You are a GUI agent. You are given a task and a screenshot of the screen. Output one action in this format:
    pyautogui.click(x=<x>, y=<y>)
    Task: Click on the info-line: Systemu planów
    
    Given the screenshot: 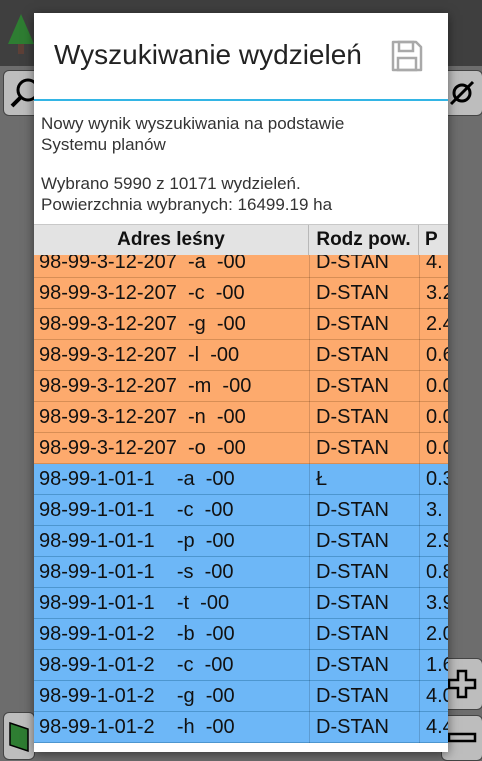 What is the action you would take?
    pyautogui.click(x=103, y=144)
    